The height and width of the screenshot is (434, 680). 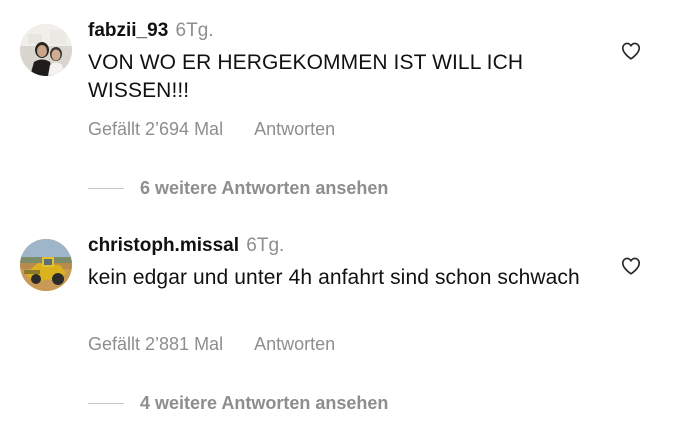 I want to click on view-more-replies-label: 4 weitere Antworten ansehen, so click(x=264, y=402).